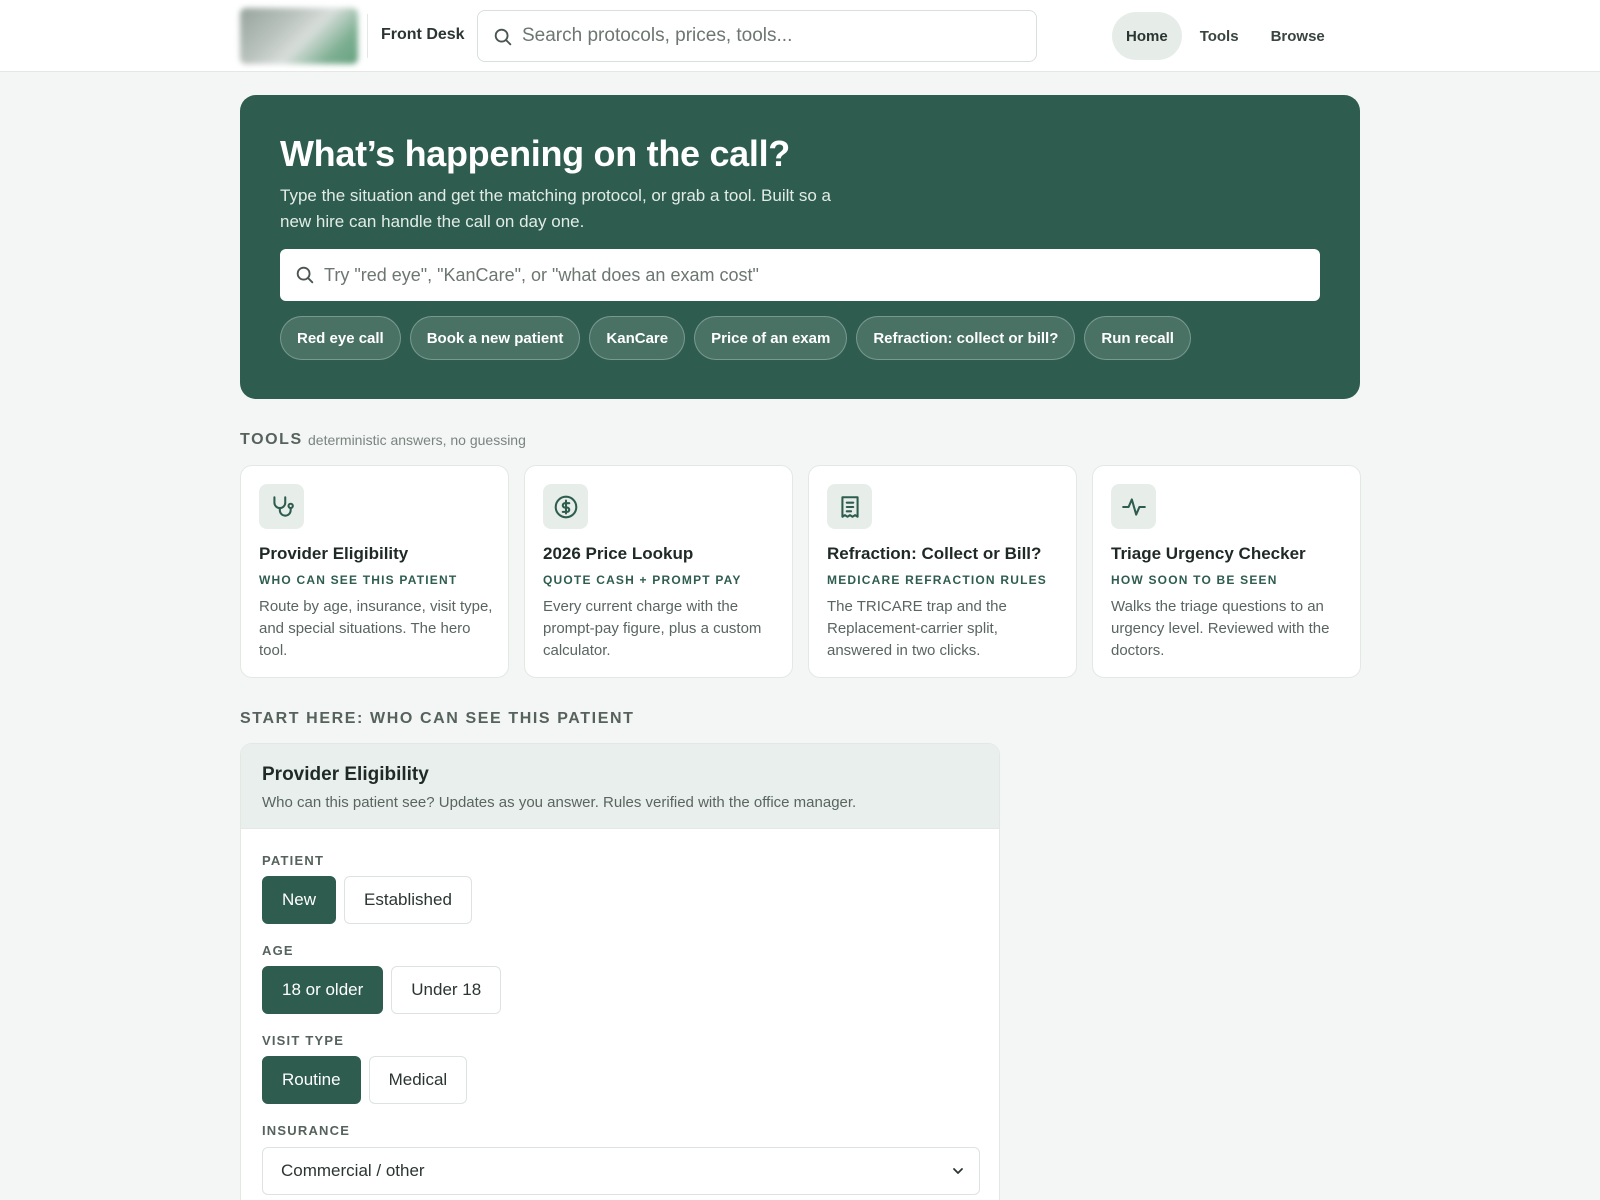  What do you see at coordinates (418, 1080) in the screenshot?
I see `visit-medical-button: Medical` at bounding box center [418, 1080].